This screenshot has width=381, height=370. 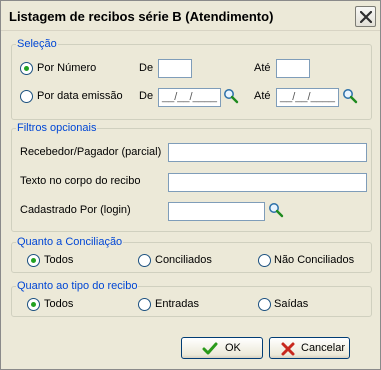 I want to click on data-de-input: __/__/____, so click(x=189, y=97).